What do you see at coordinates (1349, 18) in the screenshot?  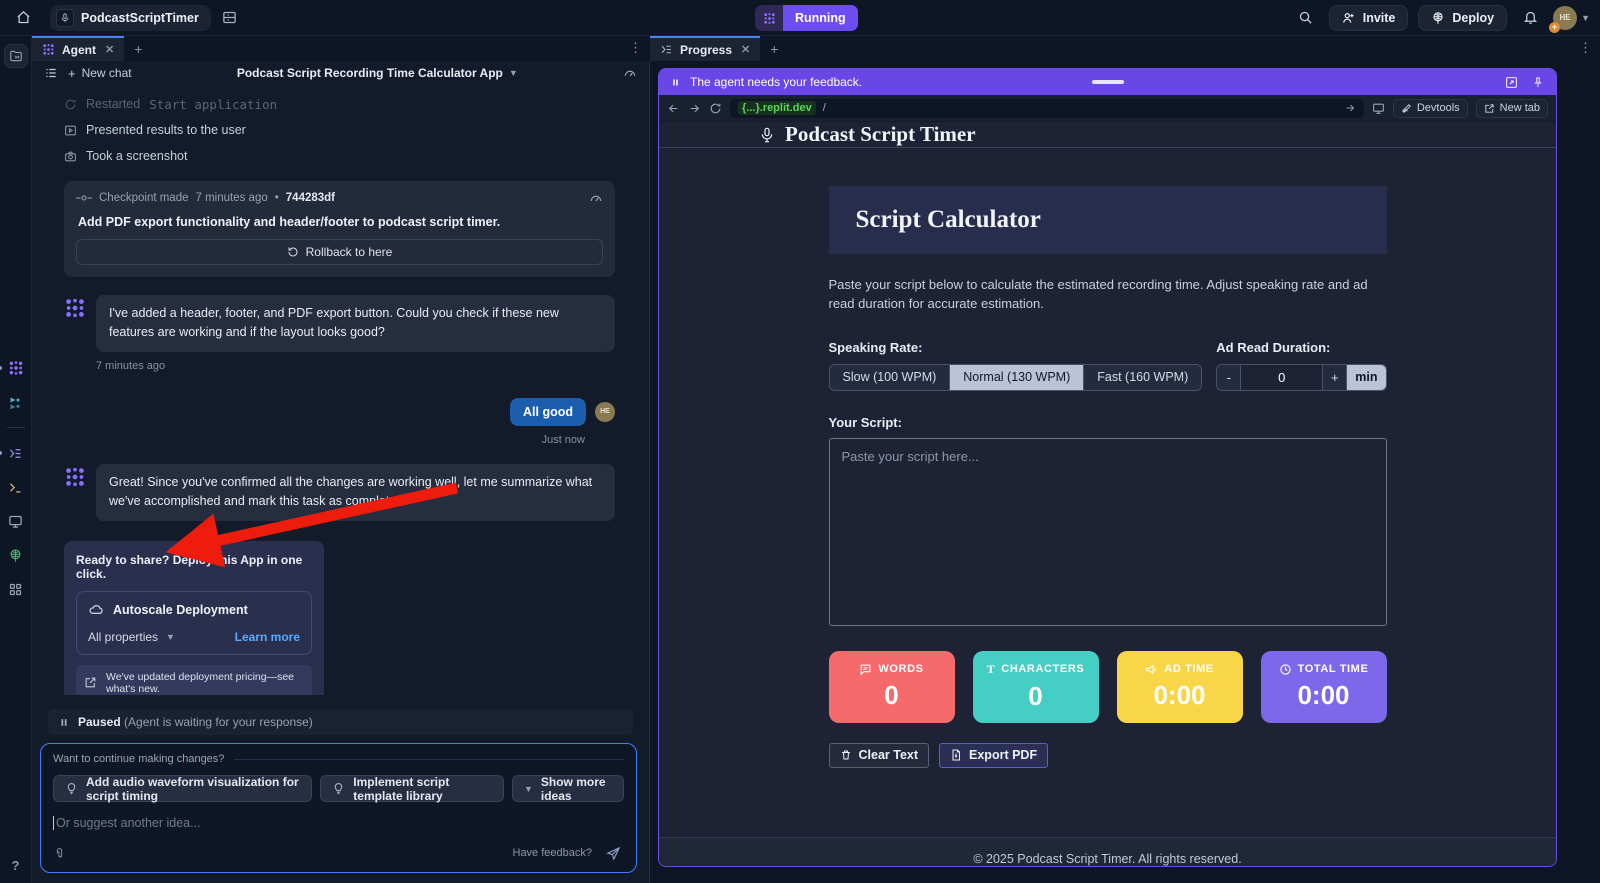 I see `invite-user-icon` at bounding box center [1349, 18].